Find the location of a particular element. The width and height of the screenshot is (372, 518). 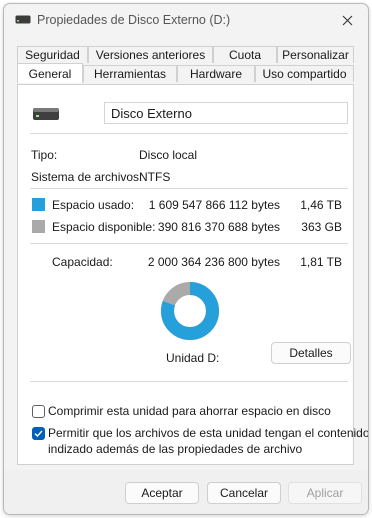

cancel-button: Cancelar is located at coordinates (244, 493).